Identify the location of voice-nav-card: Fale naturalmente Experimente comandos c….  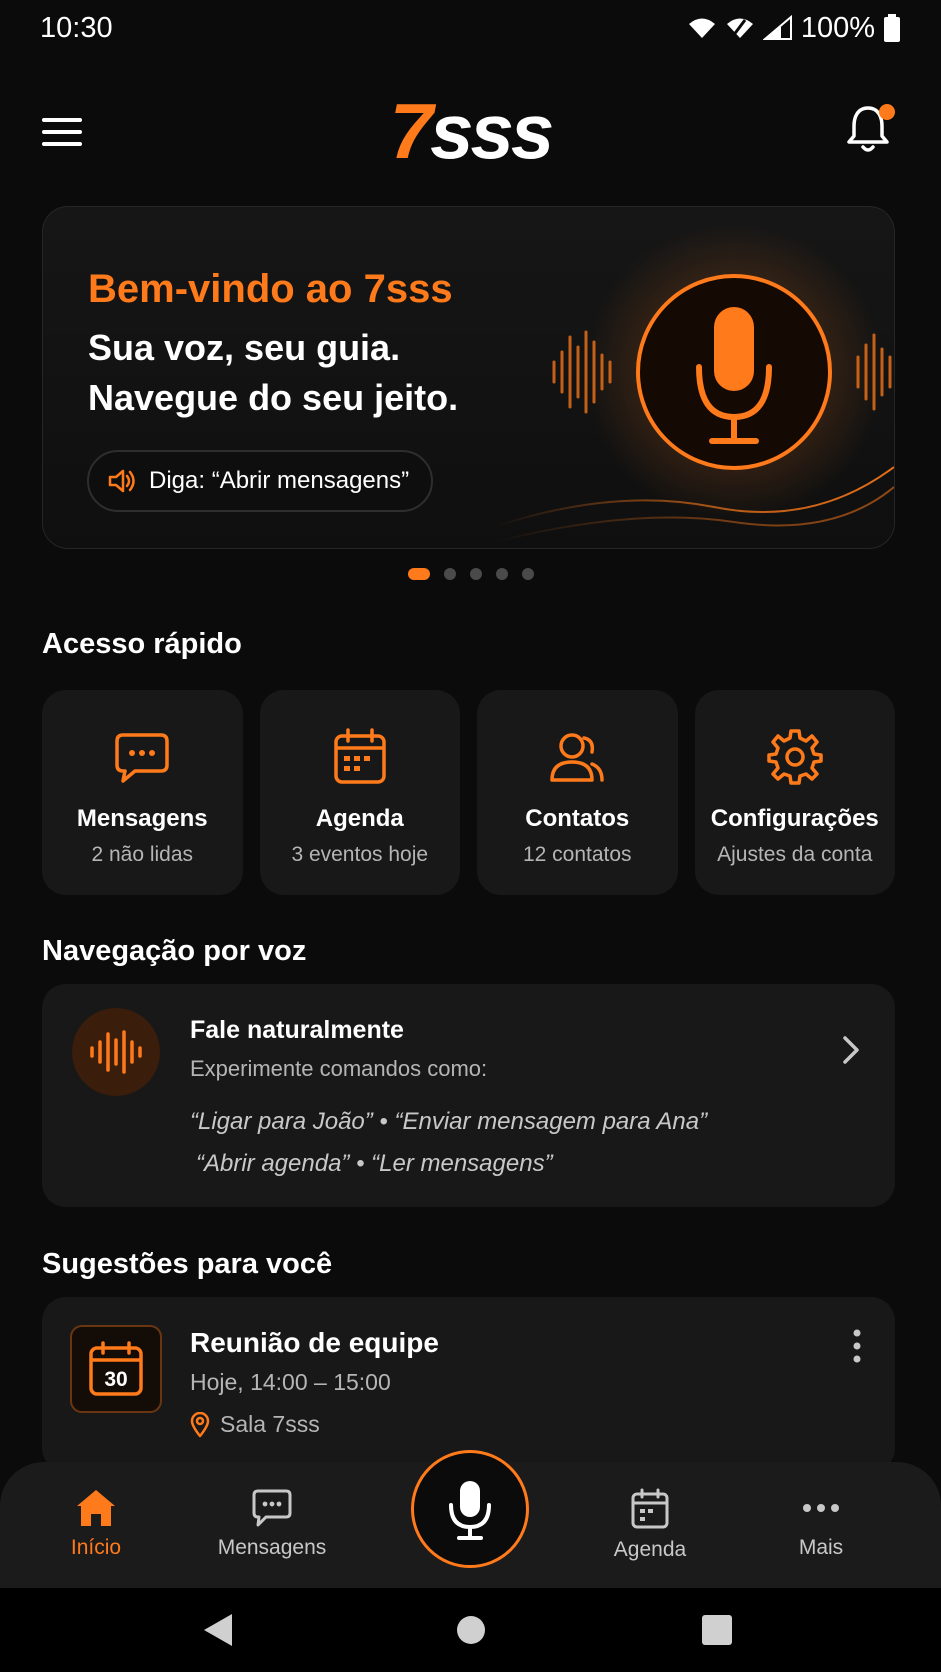
(468, 1095).